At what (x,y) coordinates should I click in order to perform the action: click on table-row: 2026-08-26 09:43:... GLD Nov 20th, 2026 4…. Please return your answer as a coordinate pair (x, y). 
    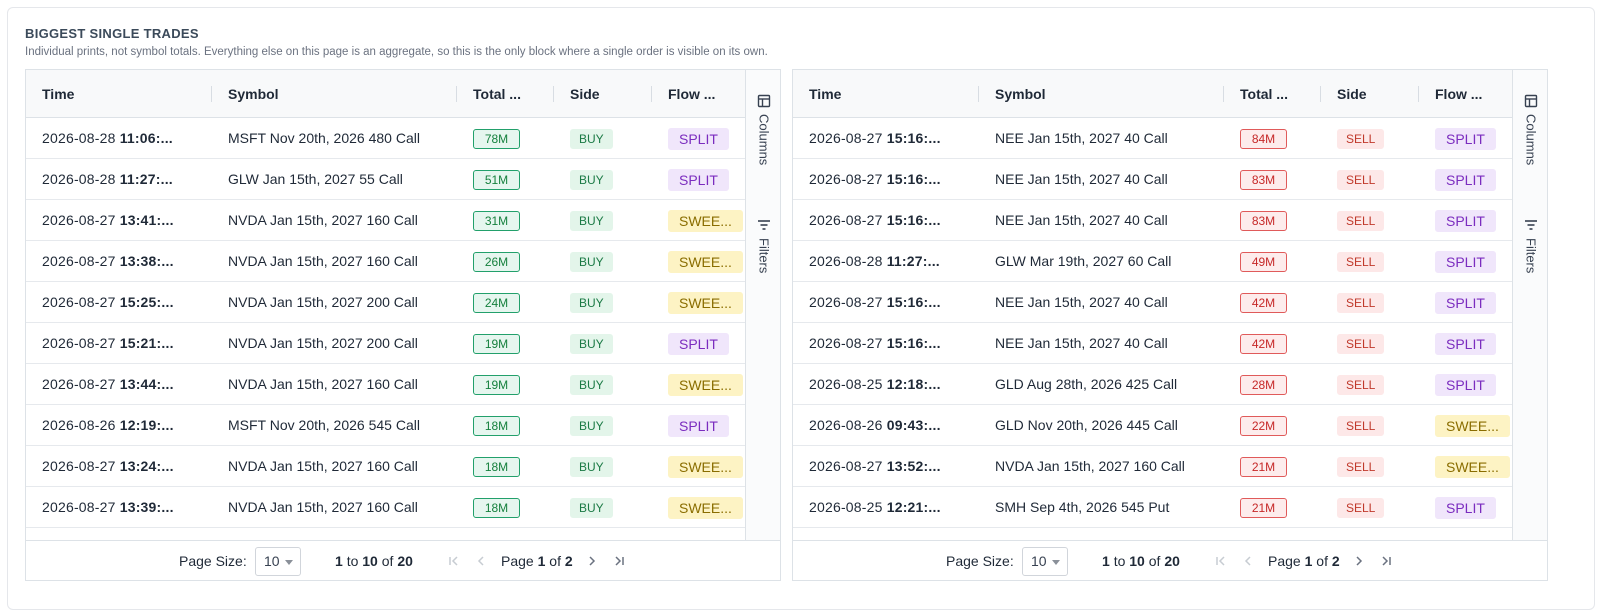
    Looking at the image, I should click on (1152, 425).